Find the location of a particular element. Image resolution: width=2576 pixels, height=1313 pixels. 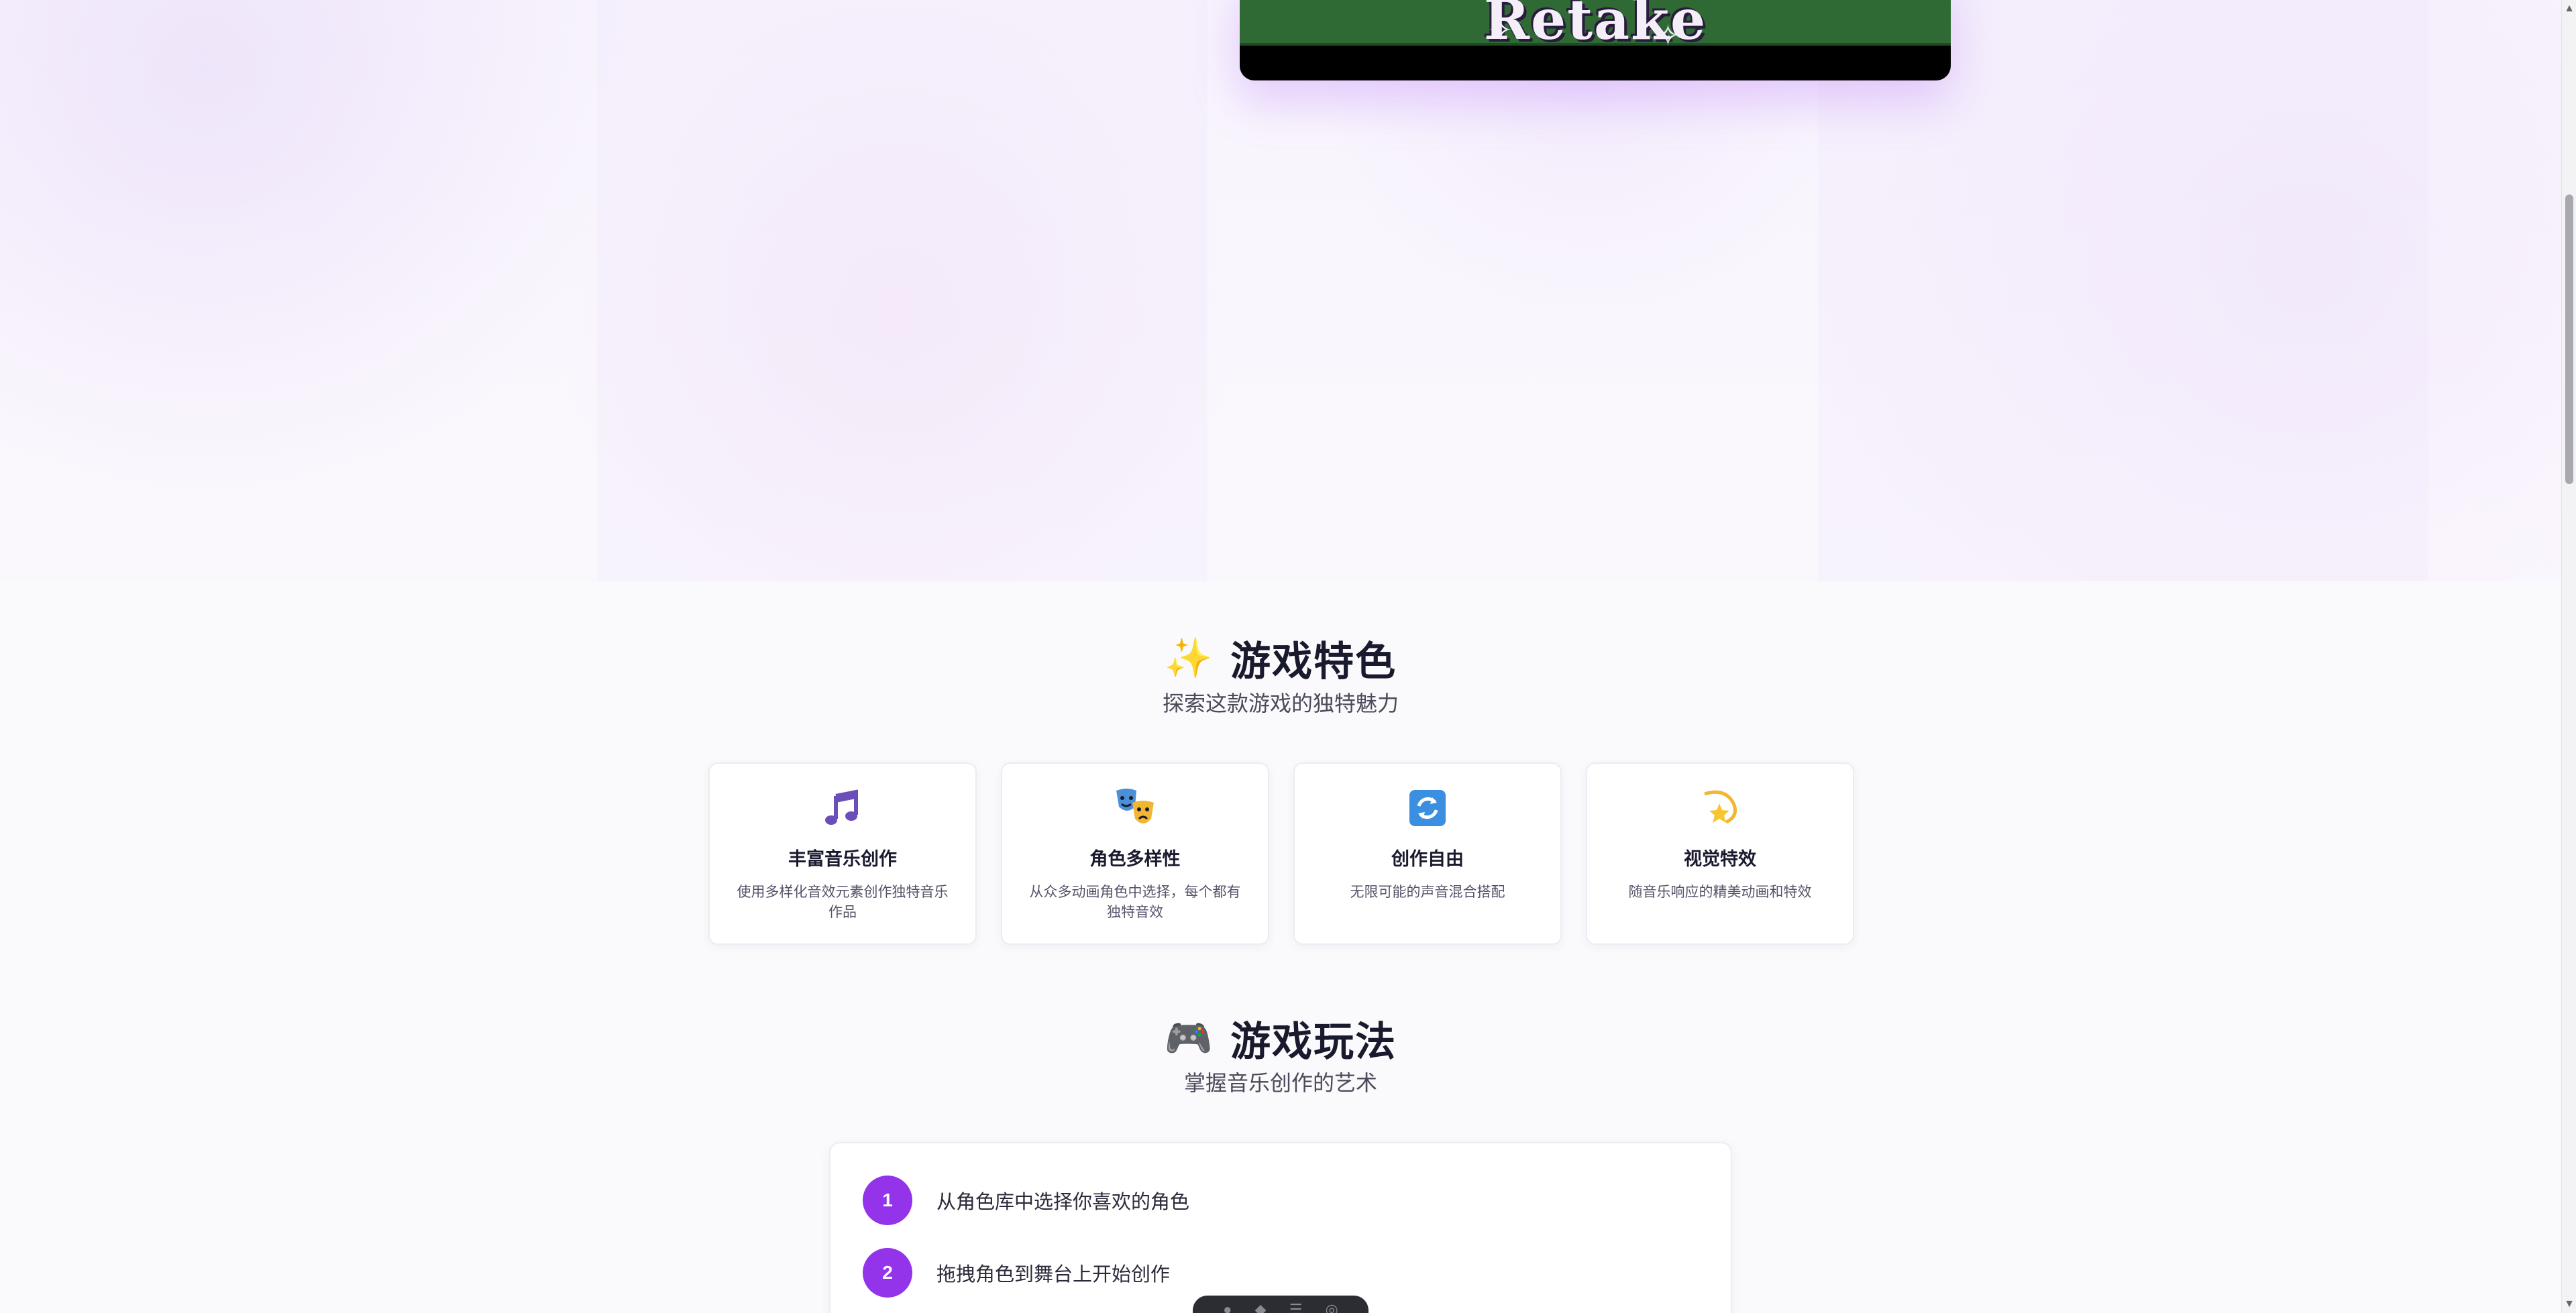

step-item: 2 拖拽角色到舞台上开始创作 is located at coordinates (1016, 1273).